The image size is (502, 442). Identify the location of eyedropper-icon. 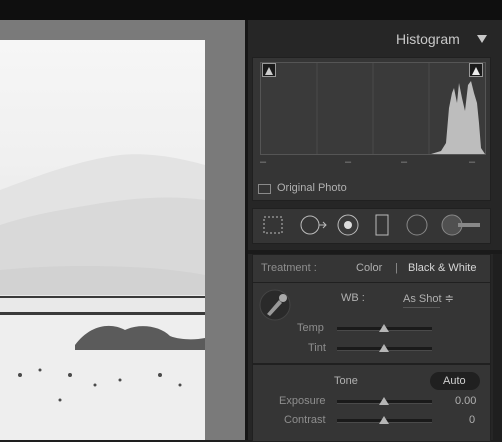
(275, 305).